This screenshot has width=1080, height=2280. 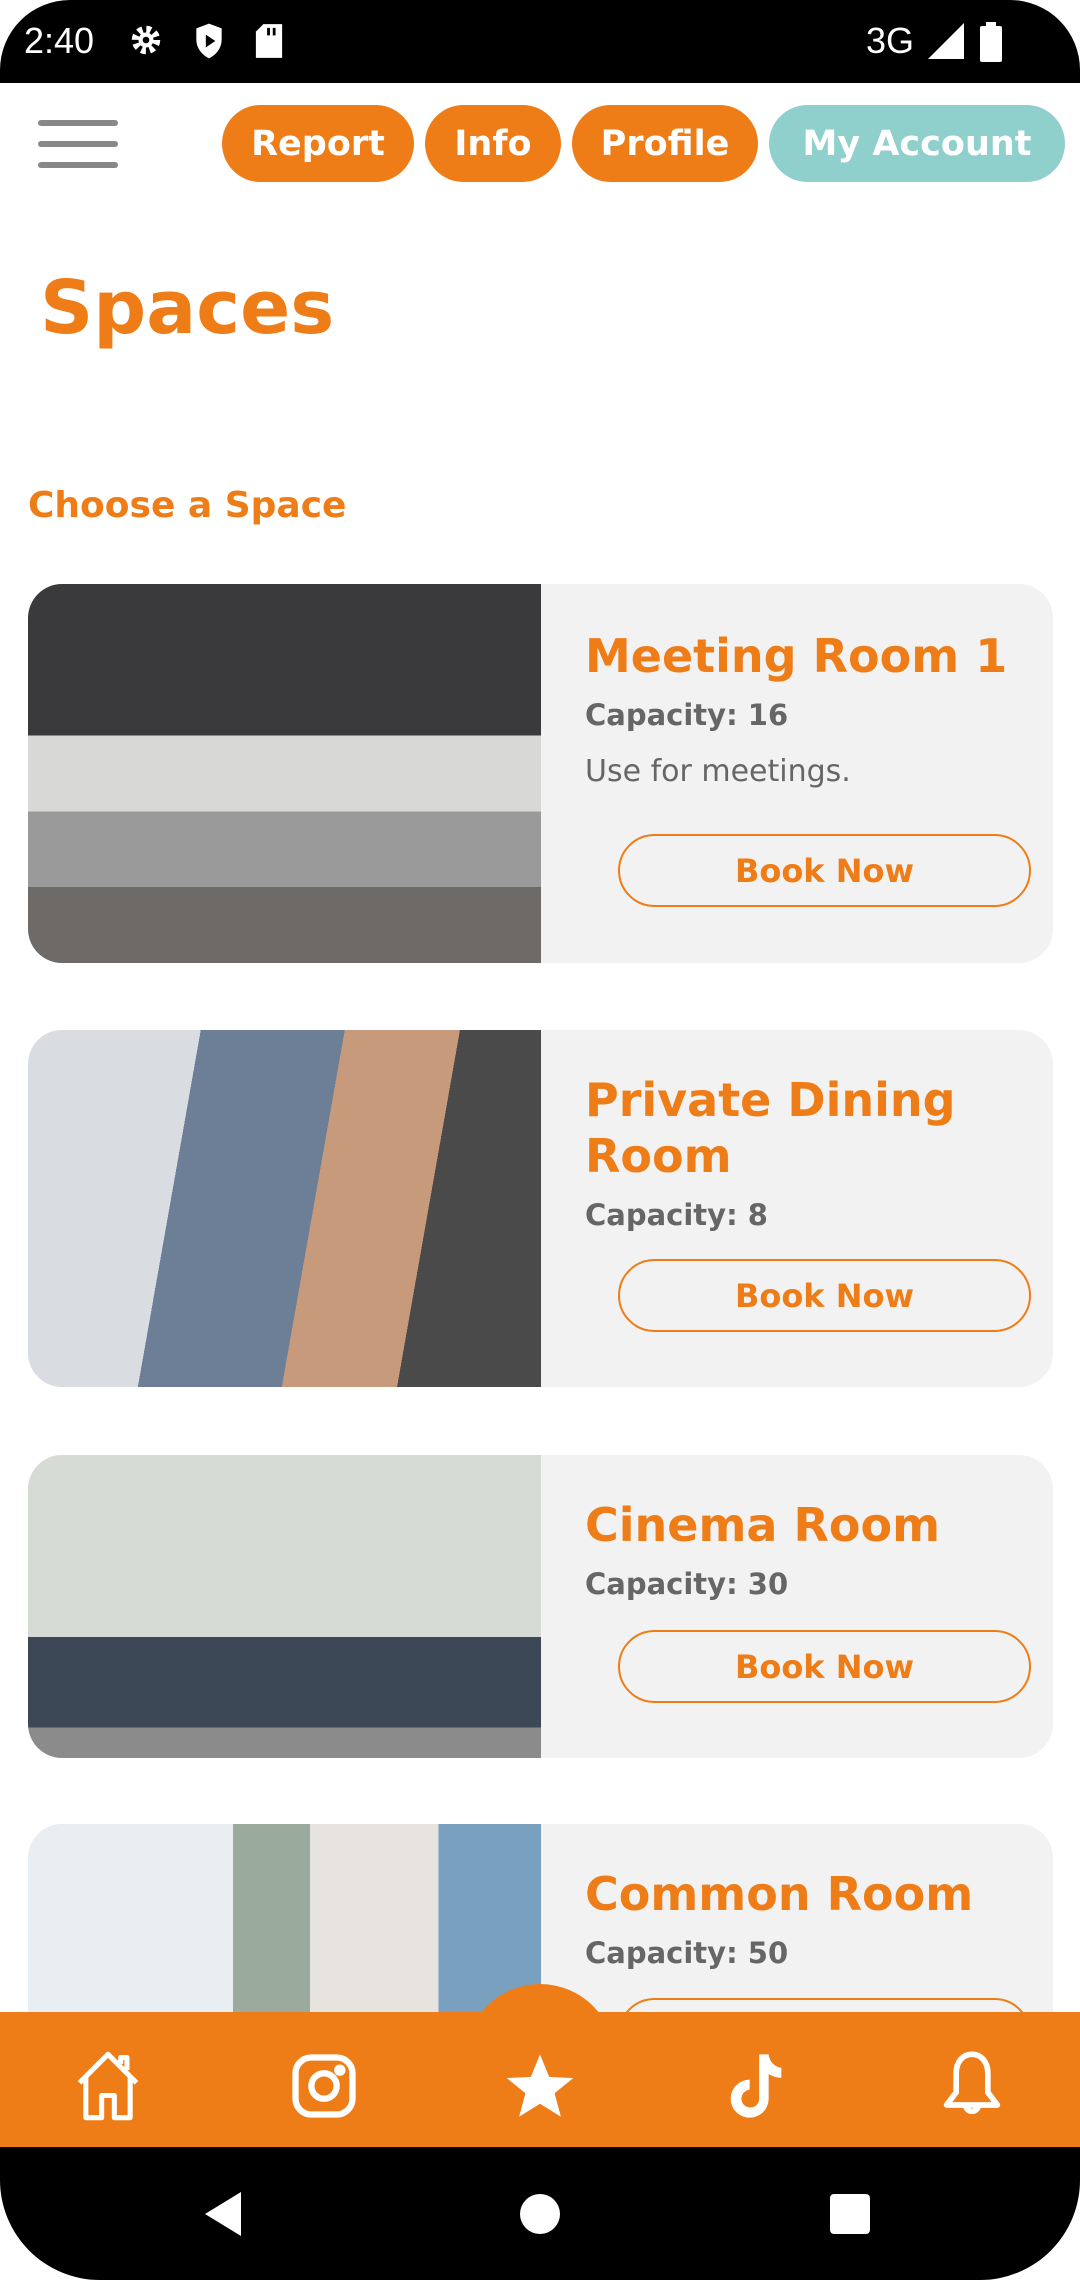 What do you see at coordinates (108, 2086) in the screenshot?
I see `home-icon` at bounding box center [108, 2086].